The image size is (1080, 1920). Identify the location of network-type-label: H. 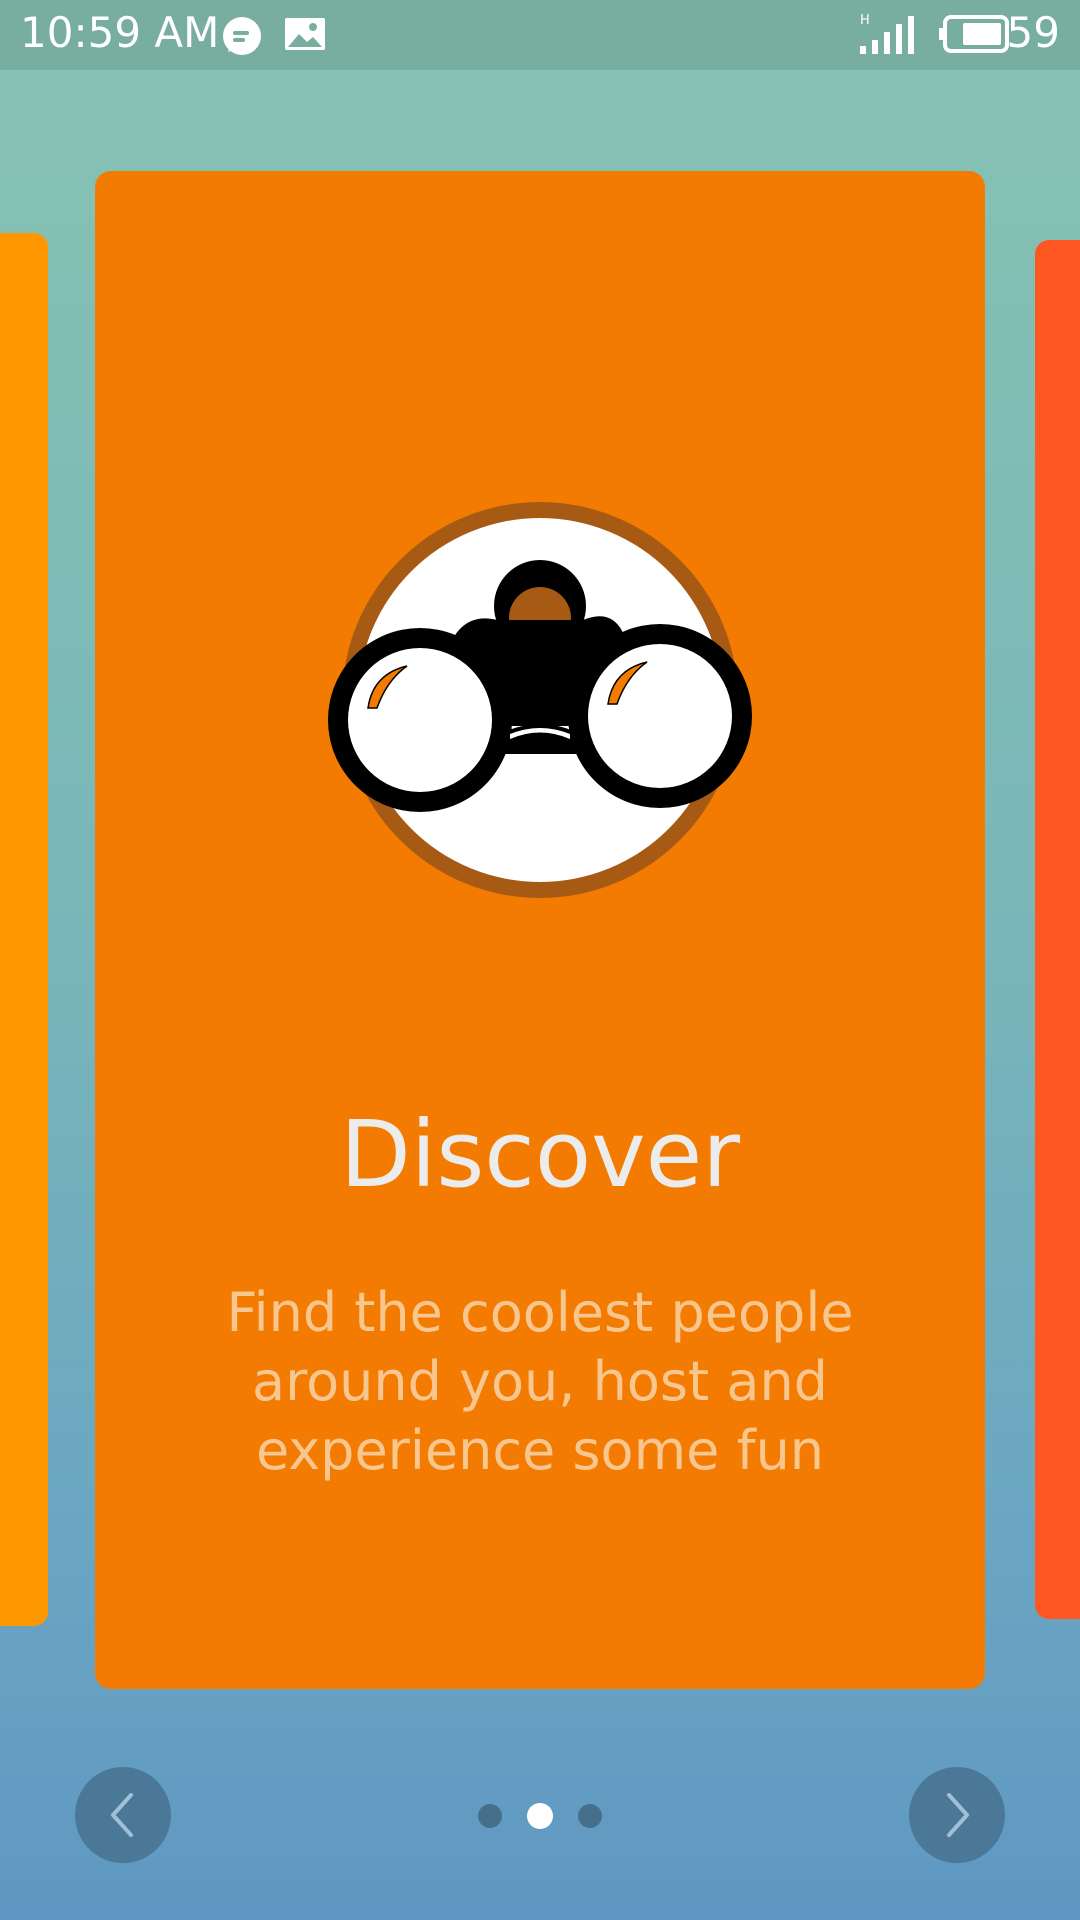
(865, 20).